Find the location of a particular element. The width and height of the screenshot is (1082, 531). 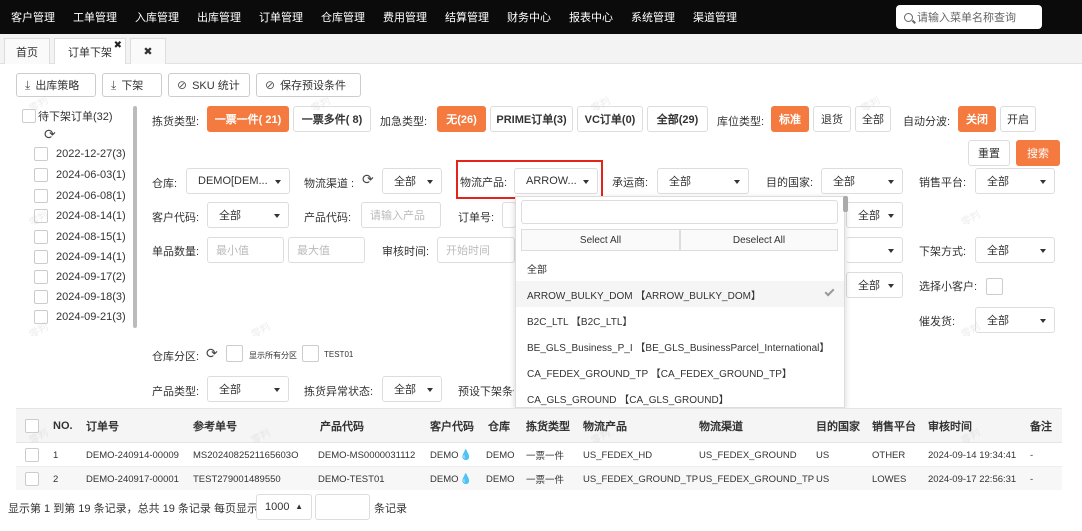

dropdown-option-selected: ARROW_BULKY_DOM 【ARROW_BULKY_DOM】 is located at coordinates (680, 294).